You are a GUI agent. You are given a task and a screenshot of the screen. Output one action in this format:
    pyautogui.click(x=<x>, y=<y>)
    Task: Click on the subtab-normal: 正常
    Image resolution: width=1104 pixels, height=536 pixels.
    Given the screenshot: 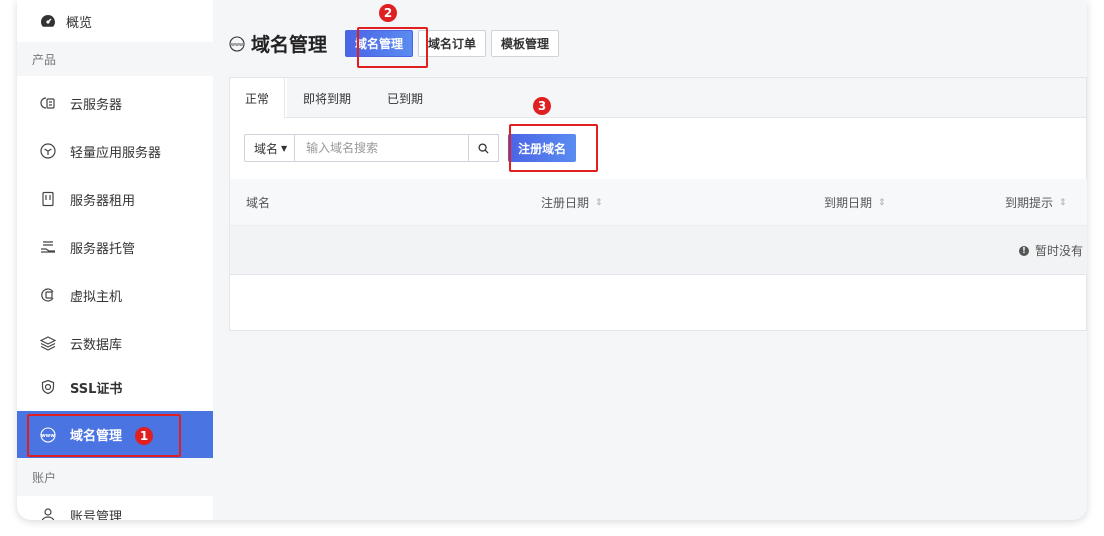 What is the action you would take?
    pyautogui.click(x=258, y=98)
    